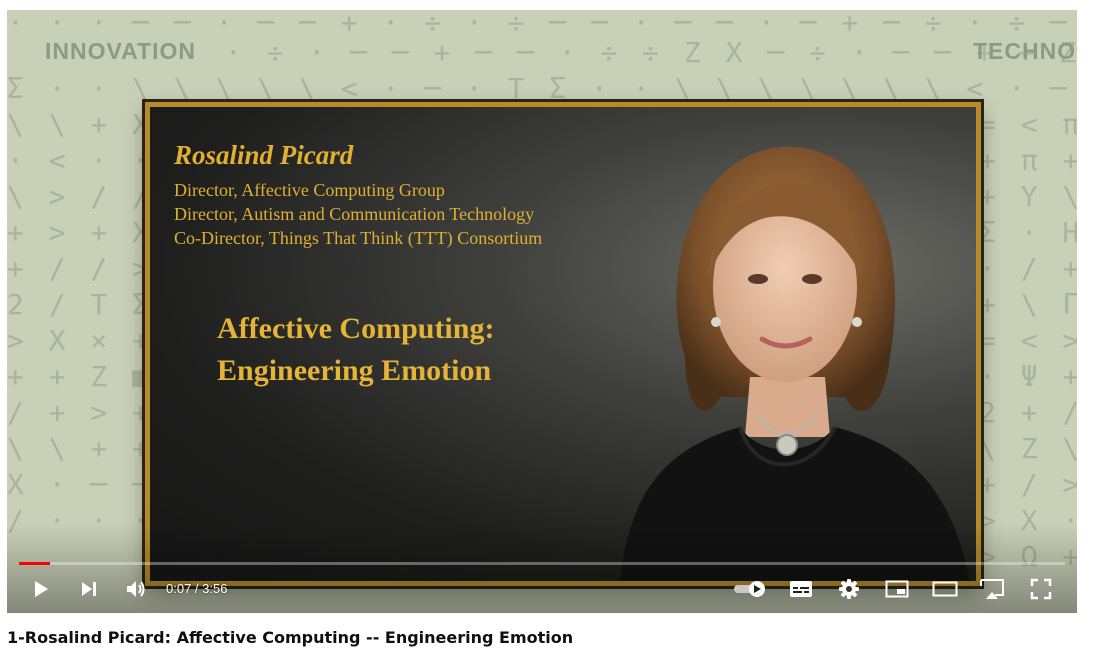 Image resolution: width=1093 pixels, height=654 pixels. I want to click on speaker-role: Director, Affective Computing Group, so click(309, 190).